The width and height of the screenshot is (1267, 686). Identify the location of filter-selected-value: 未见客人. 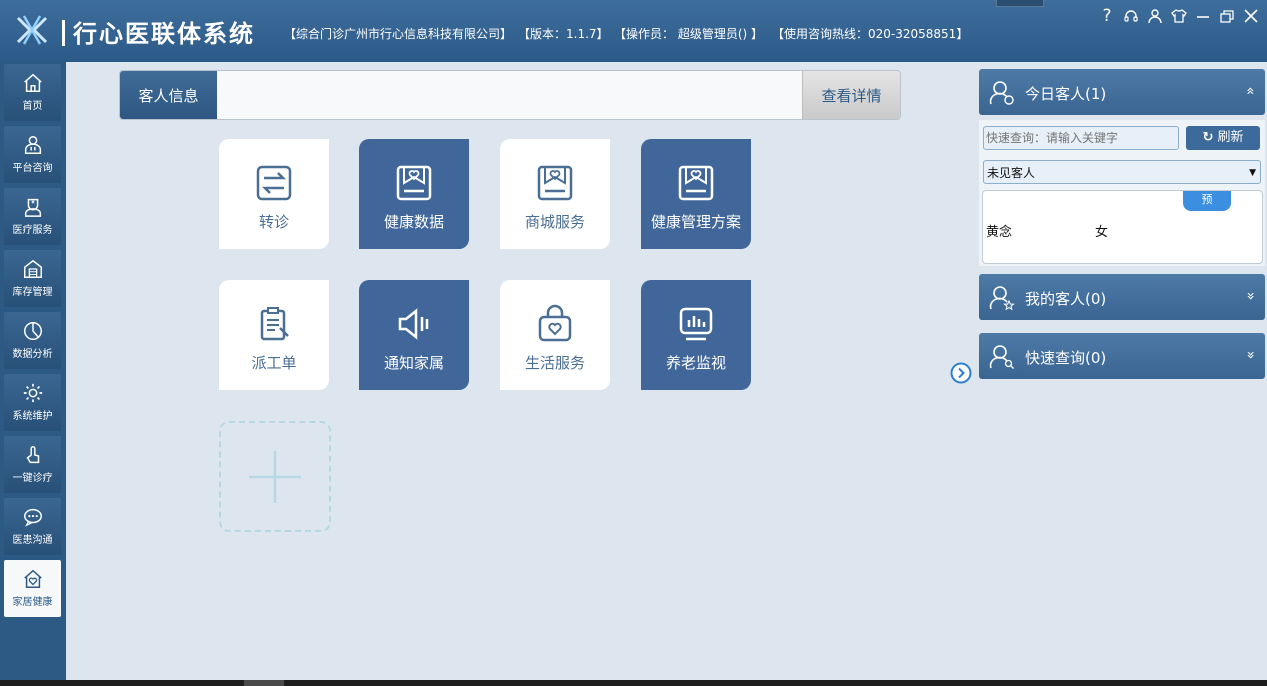
(1011, 173).